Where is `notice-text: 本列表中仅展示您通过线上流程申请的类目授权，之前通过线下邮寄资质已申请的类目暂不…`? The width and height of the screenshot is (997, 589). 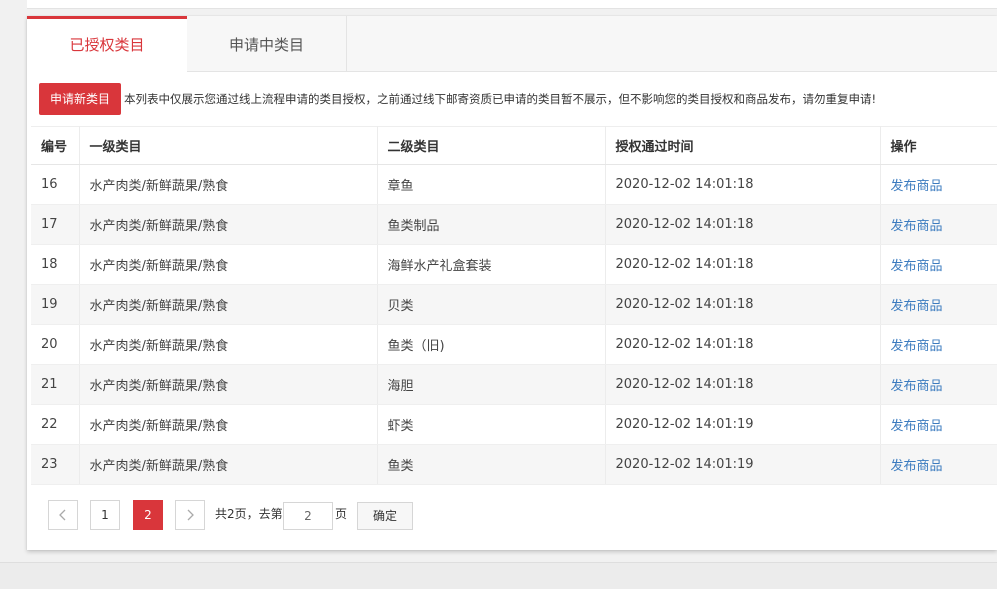
notice-text: 本列表中仅展示您通过线上流程申请的类目授权，之前通过线下邮寄资质已申请的类目暂不… is located at coordinates (500, 99).